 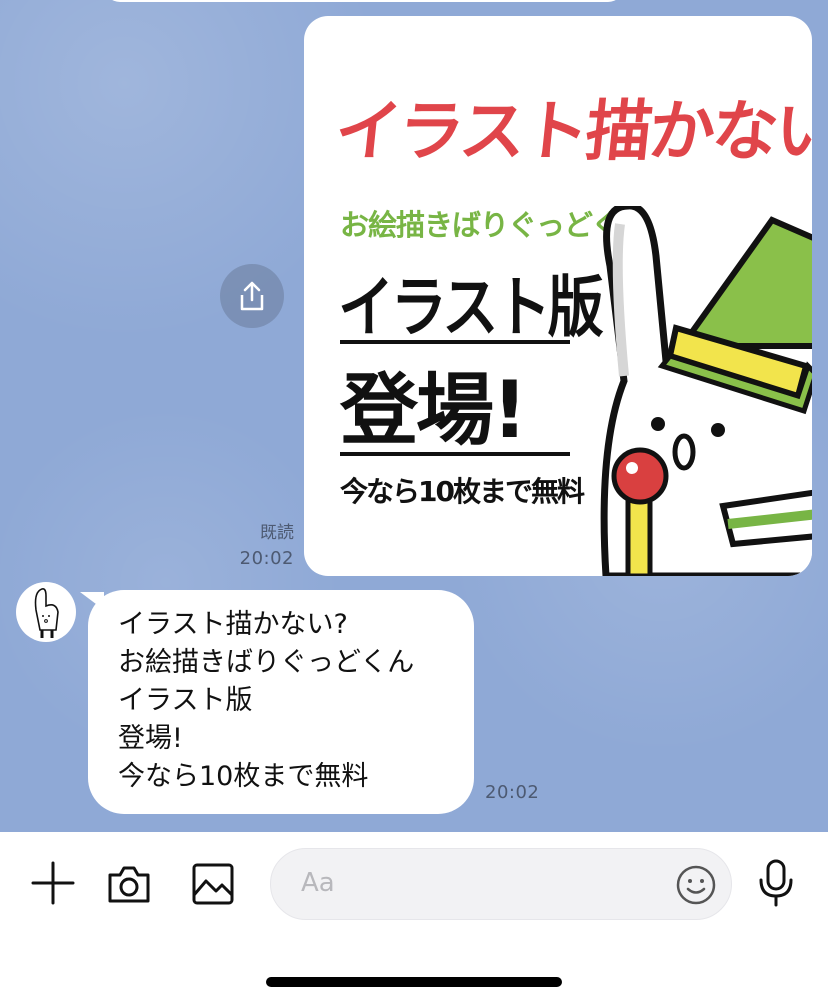 What do you see at coordinates (706, 391) in the screenshot?
I see `rabbit-wizard-illustration` at bounding box center [706, 391].